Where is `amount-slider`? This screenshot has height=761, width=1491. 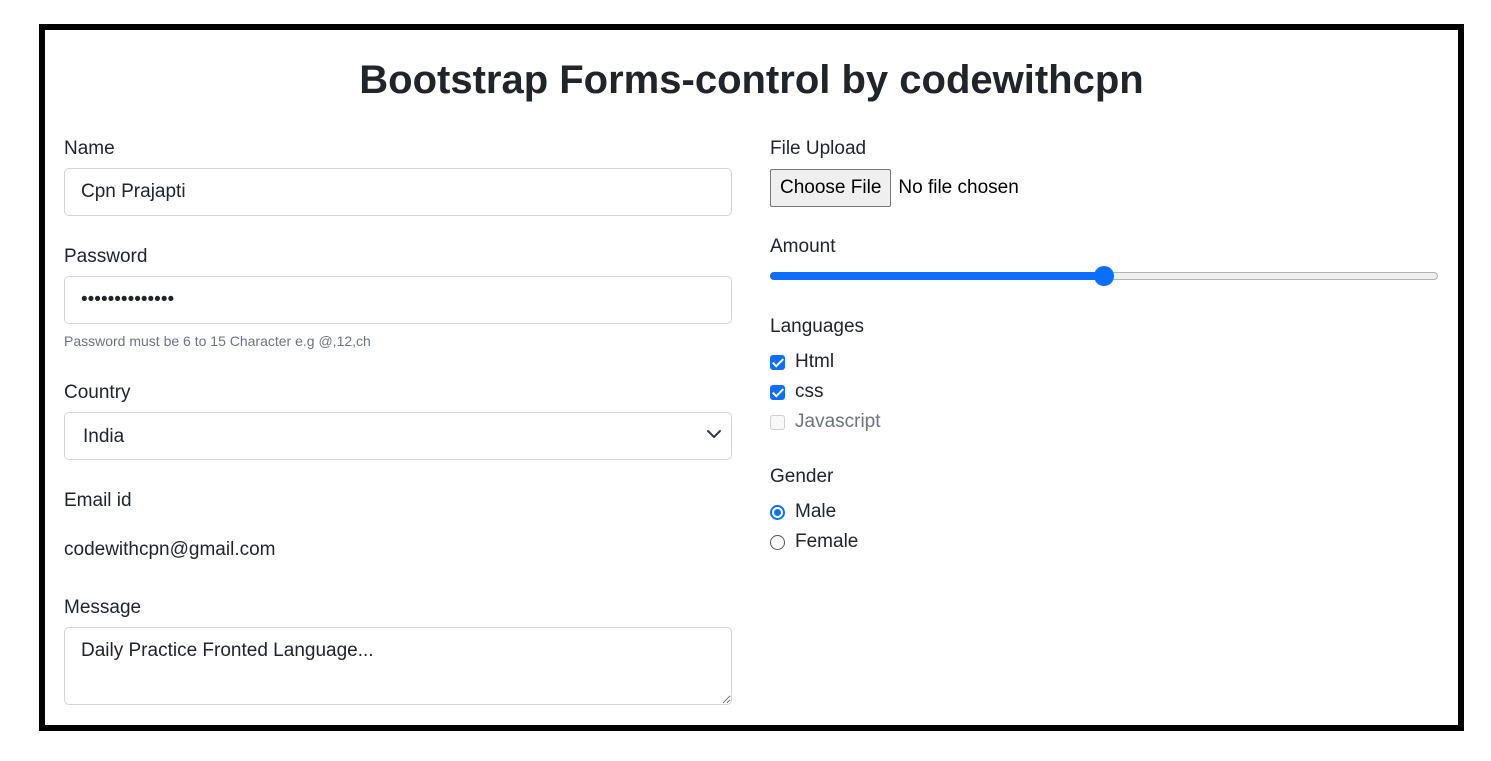 amount-slider is located at coordinates (1104, 276).